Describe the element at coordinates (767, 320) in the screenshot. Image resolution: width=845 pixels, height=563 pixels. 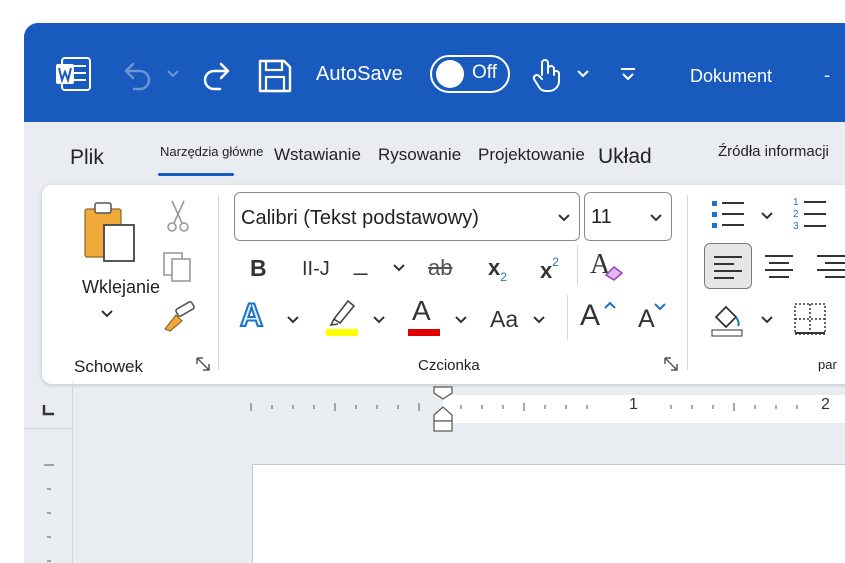
I see `shading-chevron-icon` at that location.